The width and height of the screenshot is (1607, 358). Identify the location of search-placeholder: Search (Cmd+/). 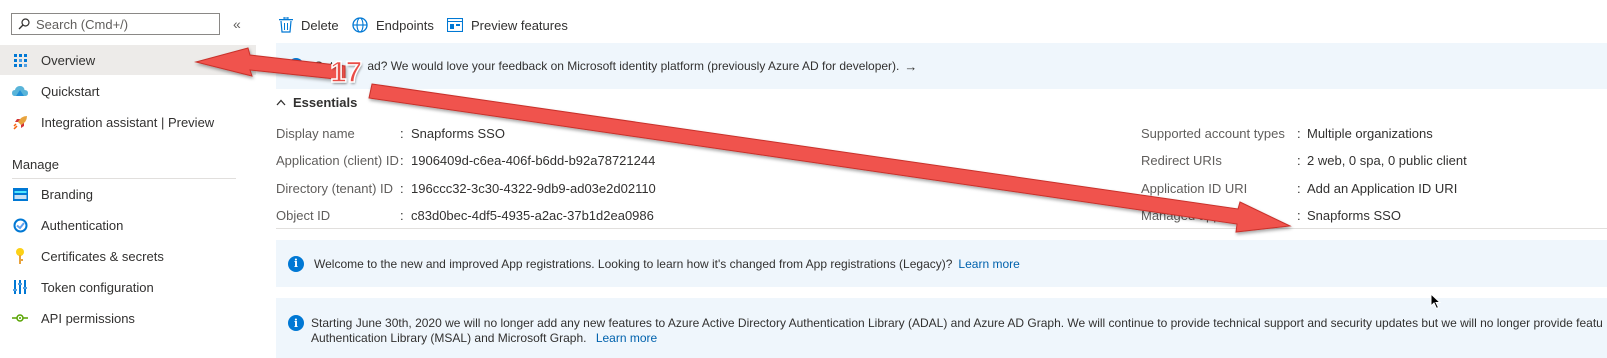
(82, 24).